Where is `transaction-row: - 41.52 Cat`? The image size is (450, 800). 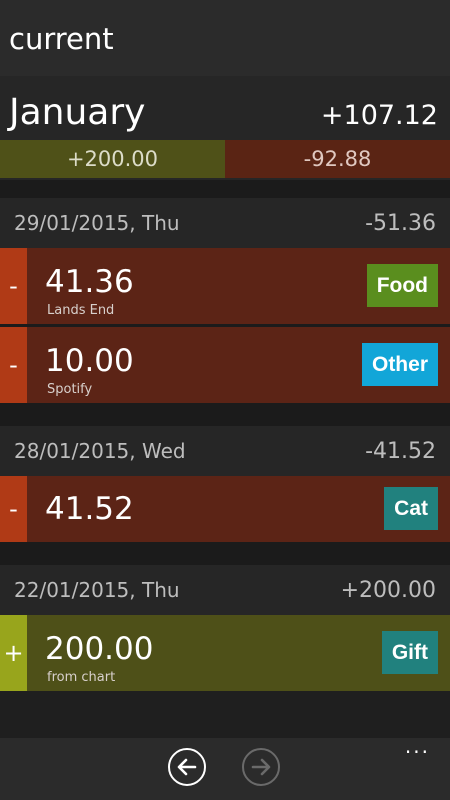 transaction-row: - 41.52 Cat is located at coordinates (225, 509).